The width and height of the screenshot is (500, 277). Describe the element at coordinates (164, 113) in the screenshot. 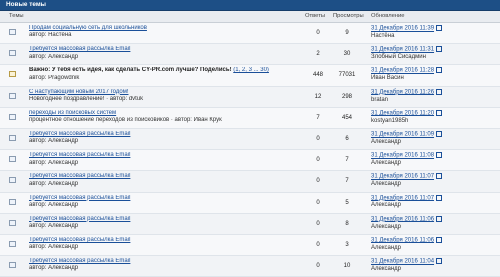

I see `topic-title-line: переходы из поисковых систем` at that location.